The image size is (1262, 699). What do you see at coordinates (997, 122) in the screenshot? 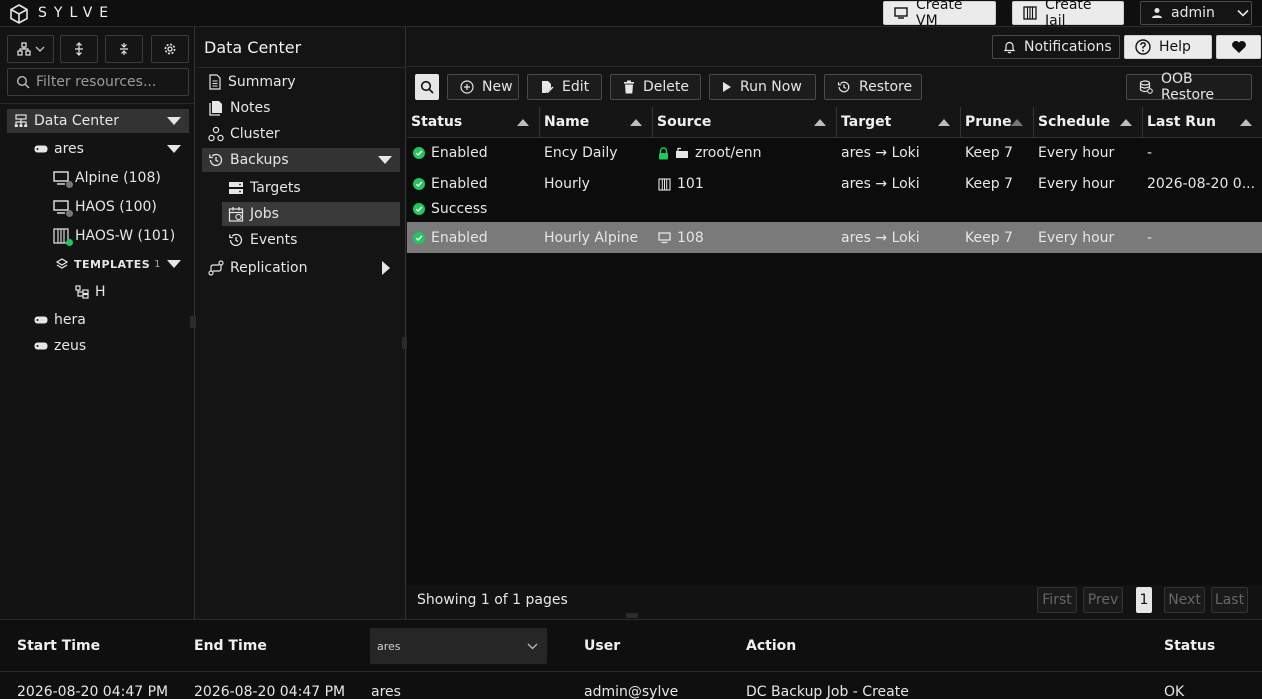
I see `column-header-prune: Prune` at bounding box center [997, 122].